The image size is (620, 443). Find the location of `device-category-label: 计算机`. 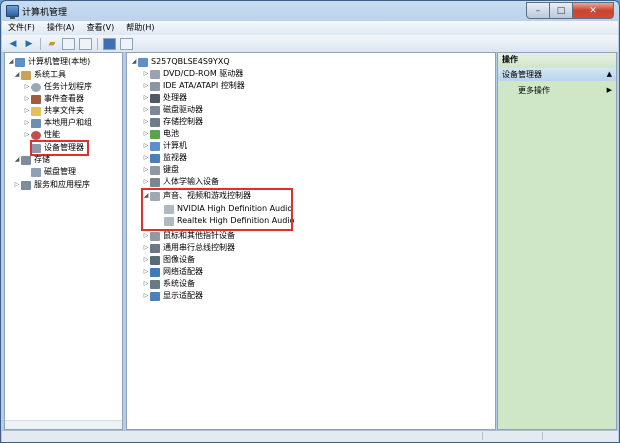

device-category-label: 计算机 is located at coordinates (175, 145).